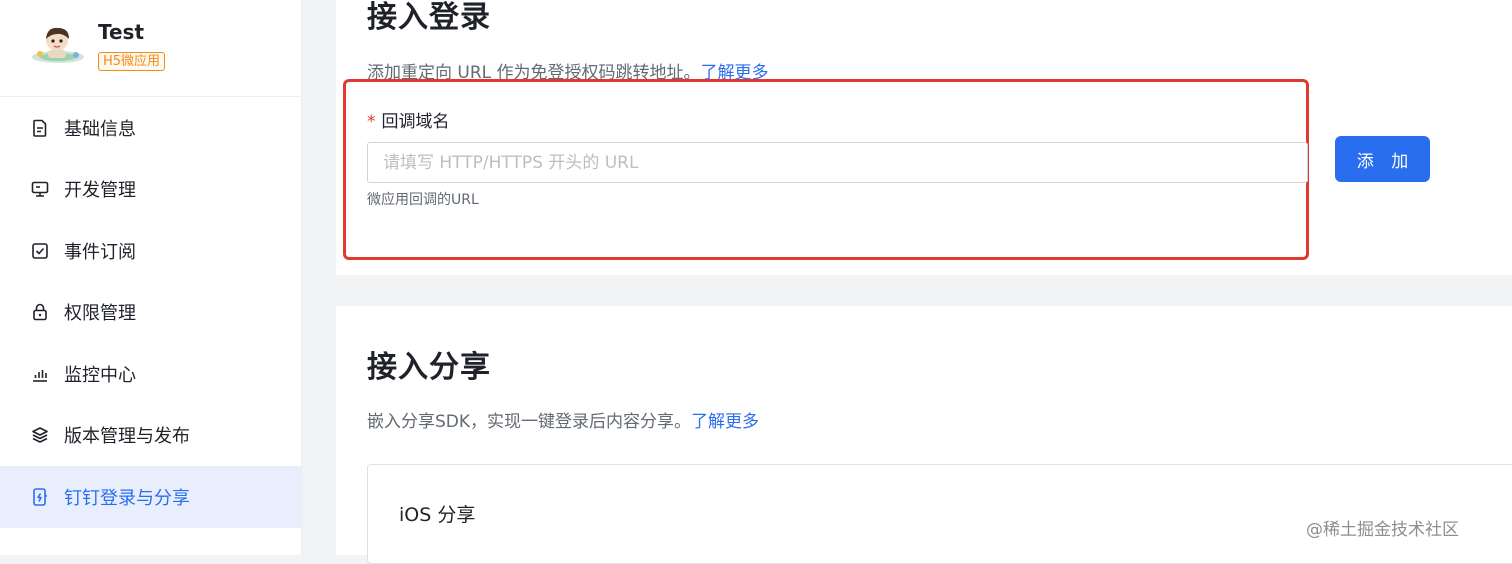 Image resolution: width=1512 pixels, height=564 pixels. I want to click on app-name: Test, so click(121, 32).